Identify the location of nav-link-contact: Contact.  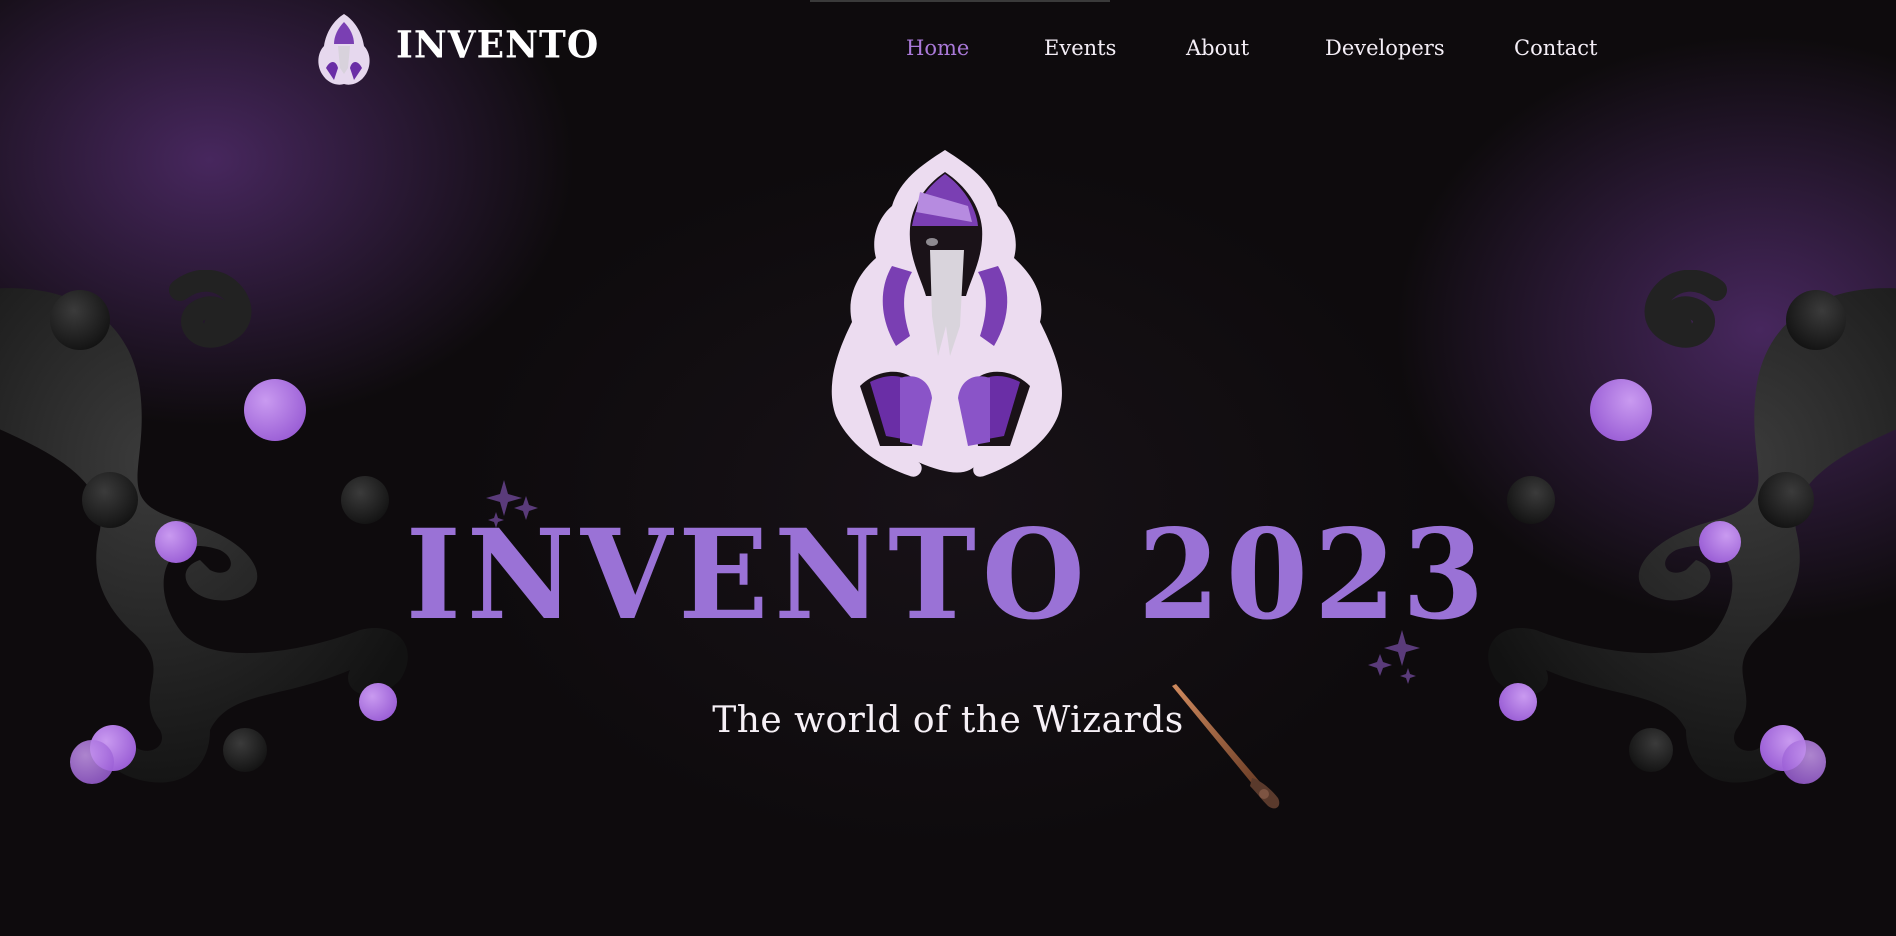
(1555, 48).